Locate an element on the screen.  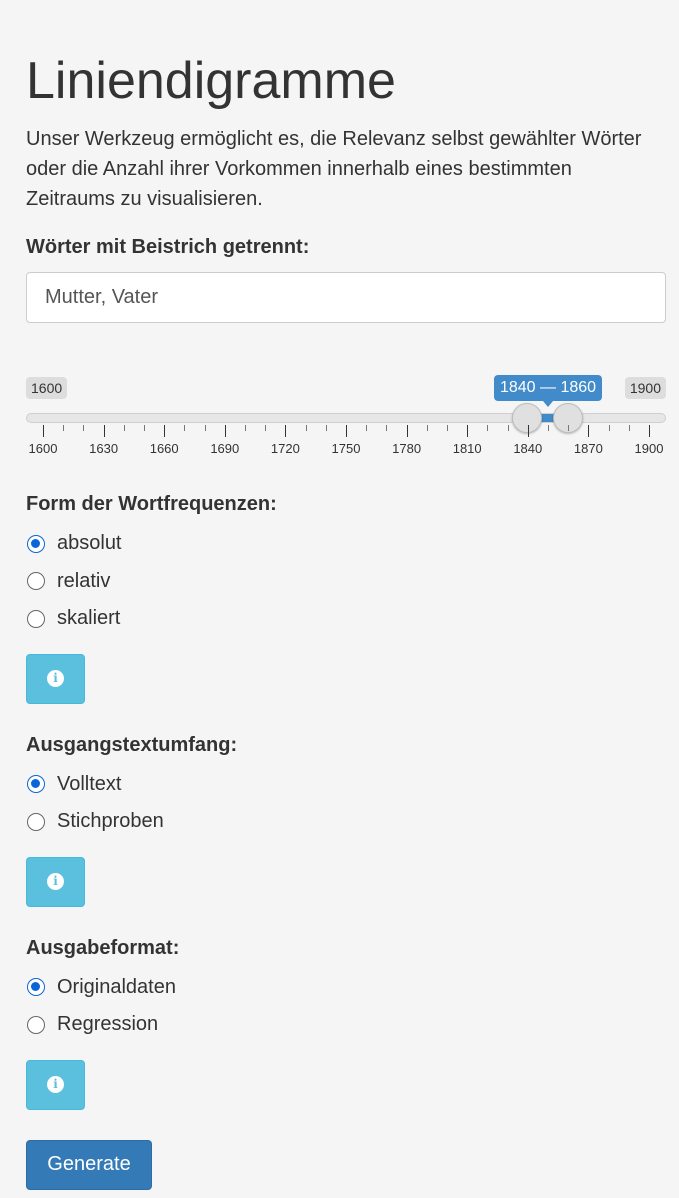
output-radio-group: Originaldaten Regression is located at coordinates (346, 1006).